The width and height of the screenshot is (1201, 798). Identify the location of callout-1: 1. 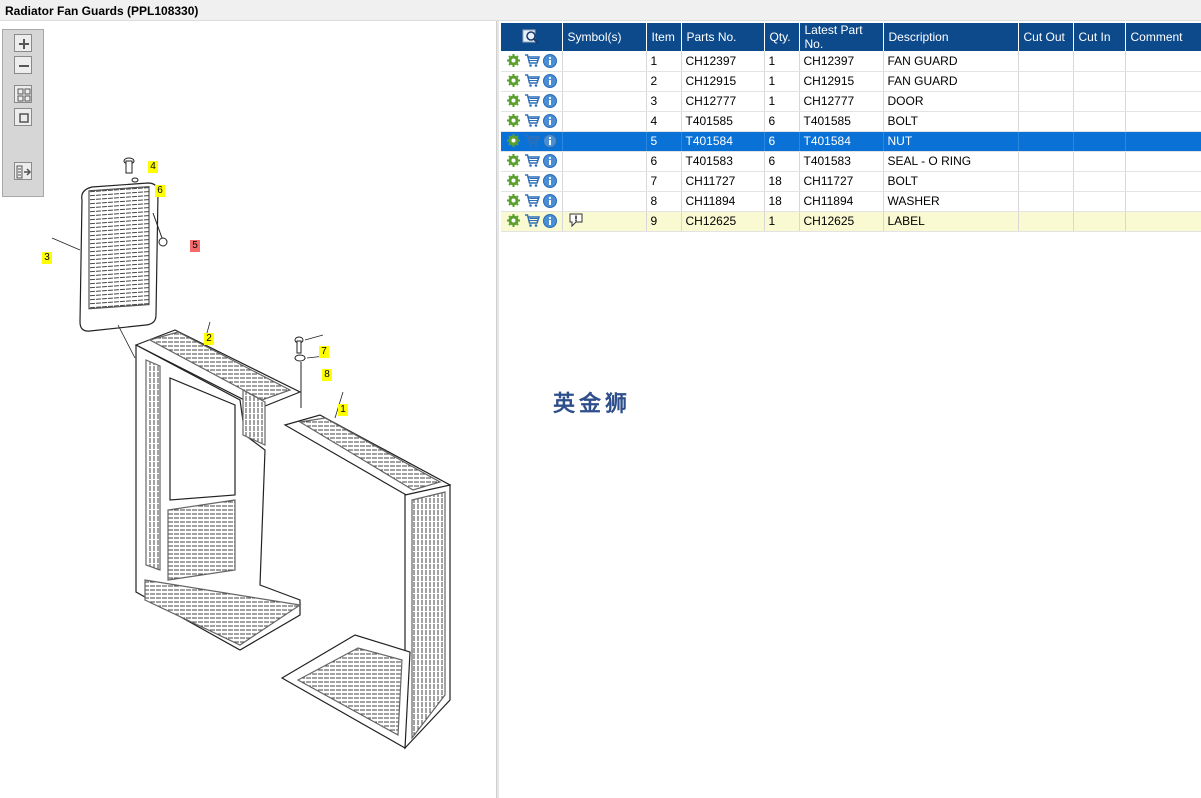
(343, 410).